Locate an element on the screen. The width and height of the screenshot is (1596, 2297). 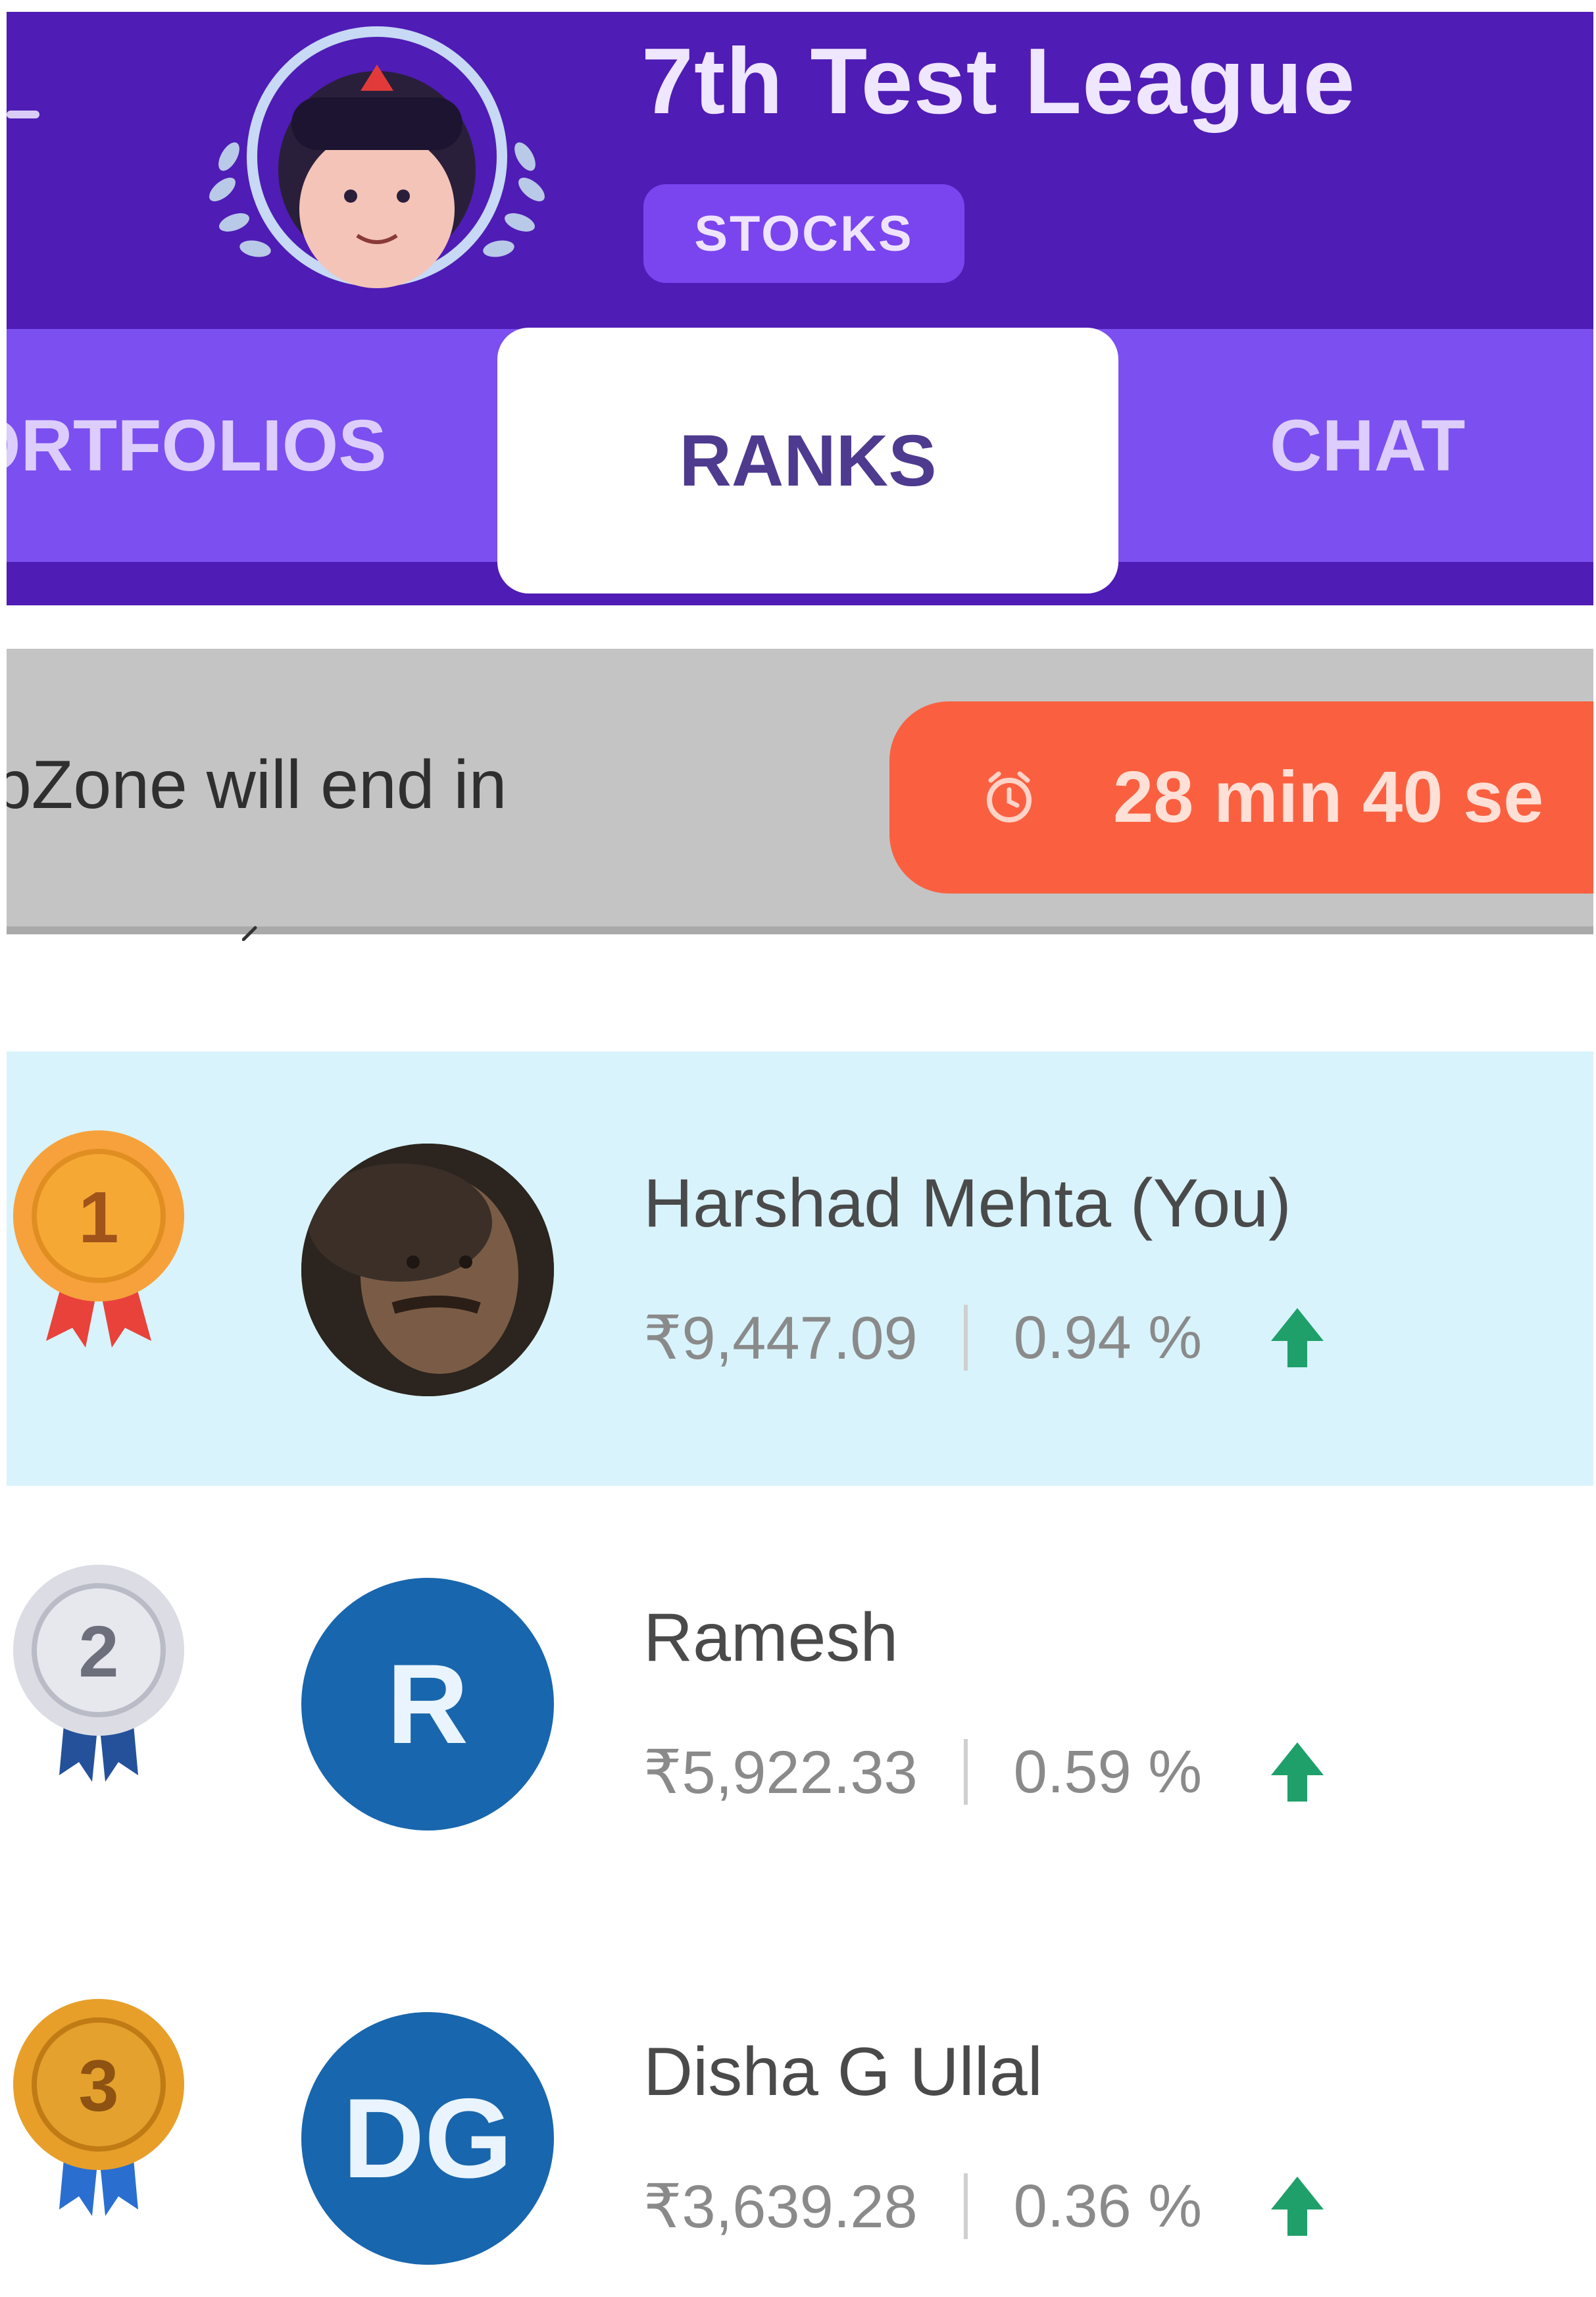
tab-ranks: RANKS is located at coordinates (807, 460).